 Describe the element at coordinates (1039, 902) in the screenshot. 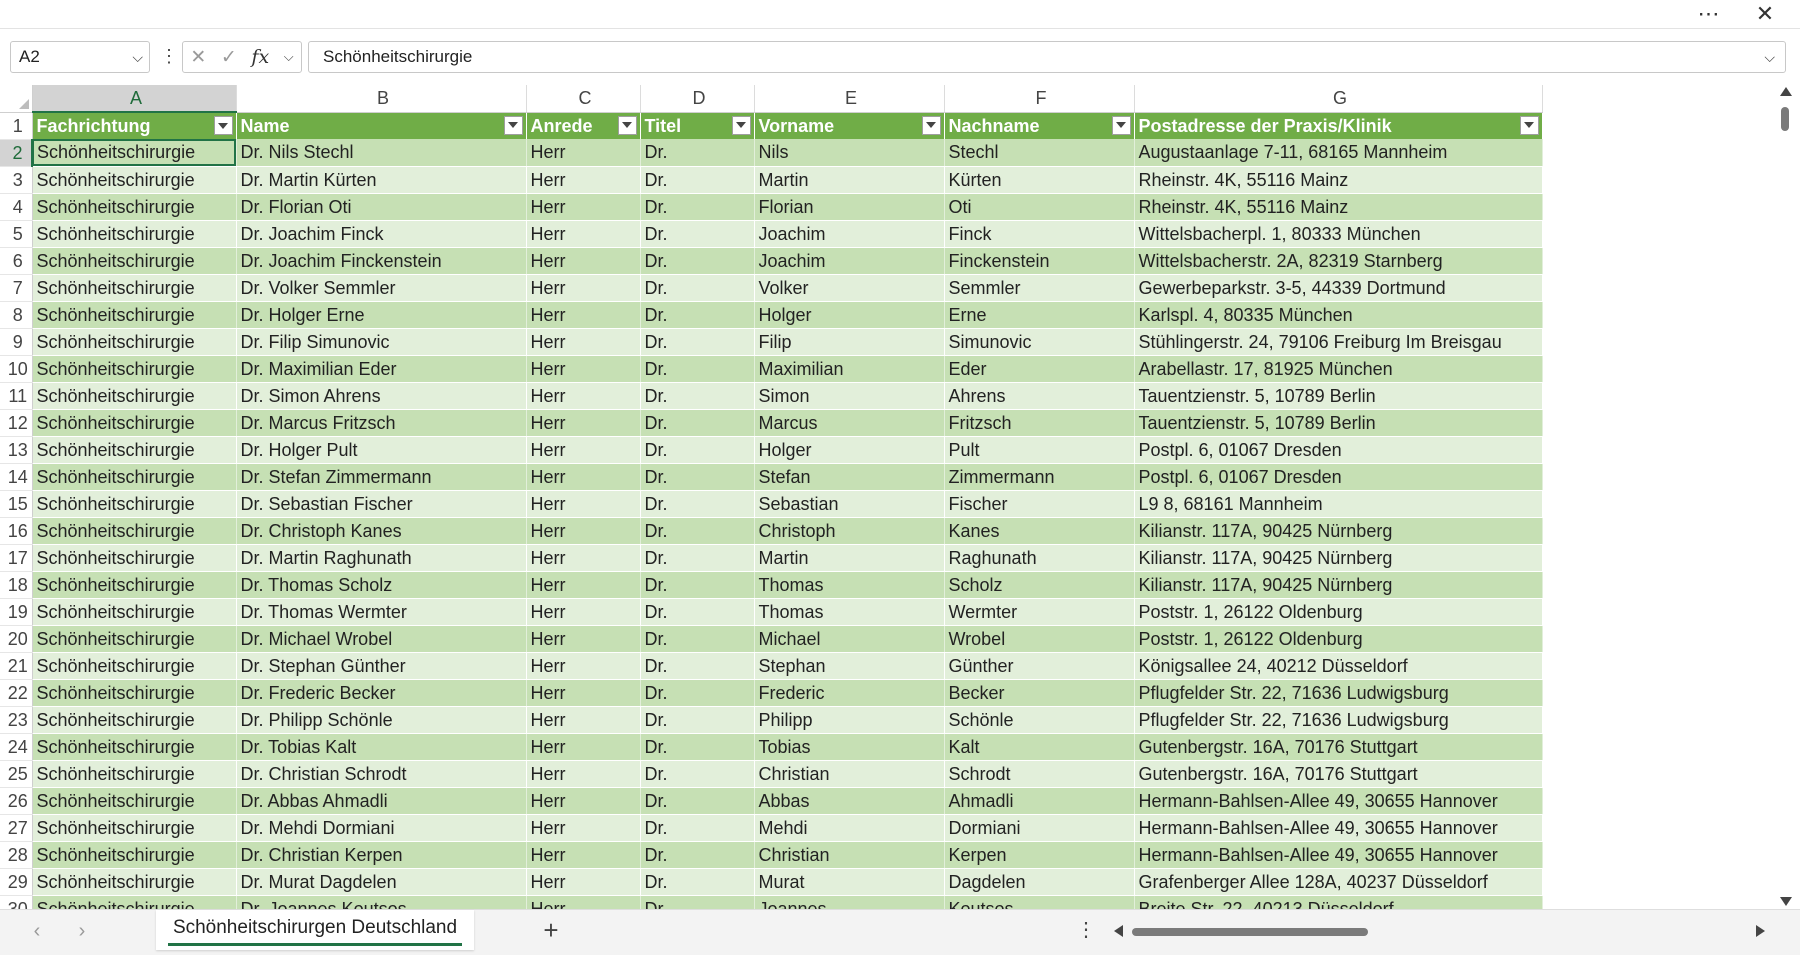

I see `table-cell: Koutsos` at that location.